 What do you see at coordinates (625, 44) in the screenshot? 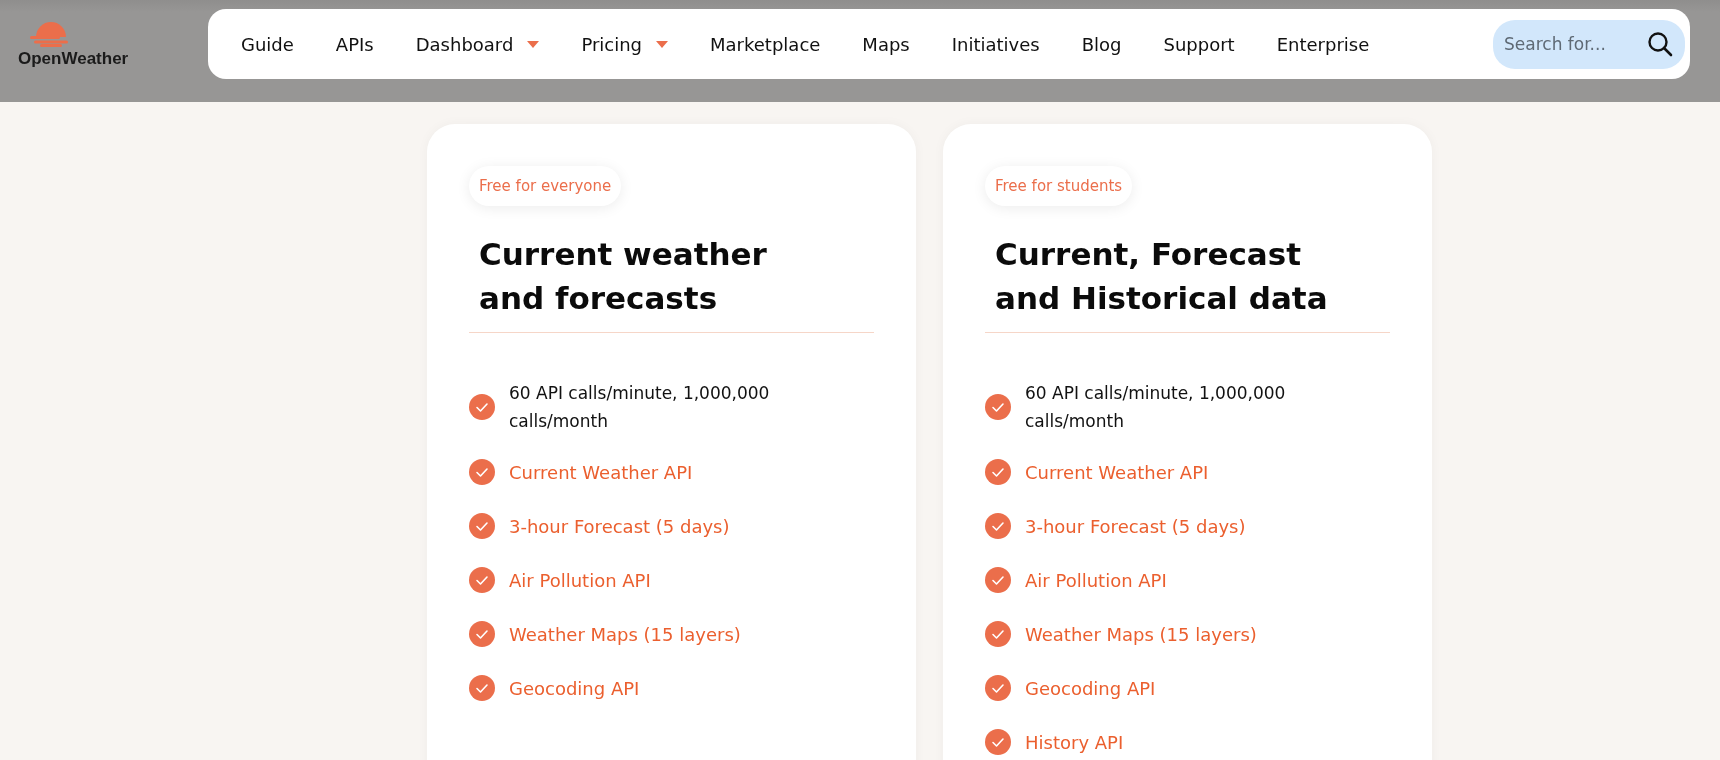
I see `nav-link: Pricing` at bounding box center [625, 44].